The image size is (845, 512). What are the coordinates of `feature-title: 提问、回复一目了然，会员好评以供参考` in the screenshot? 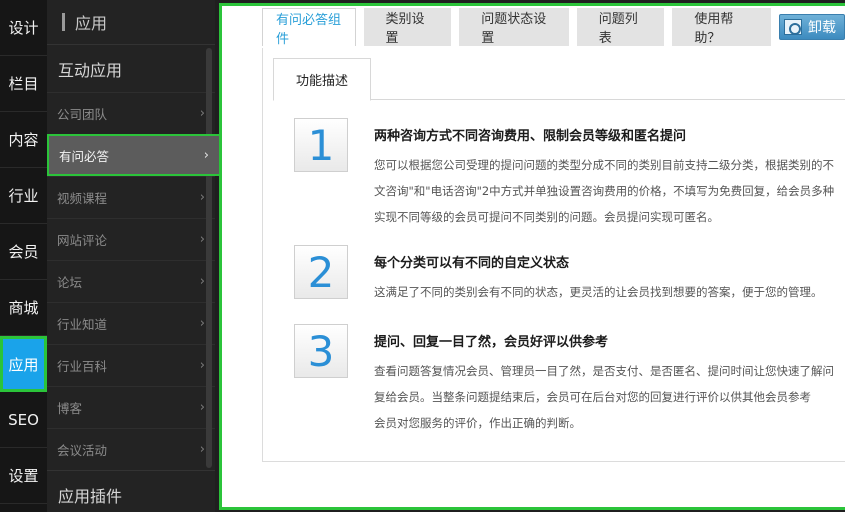 It's located at (491, 342).